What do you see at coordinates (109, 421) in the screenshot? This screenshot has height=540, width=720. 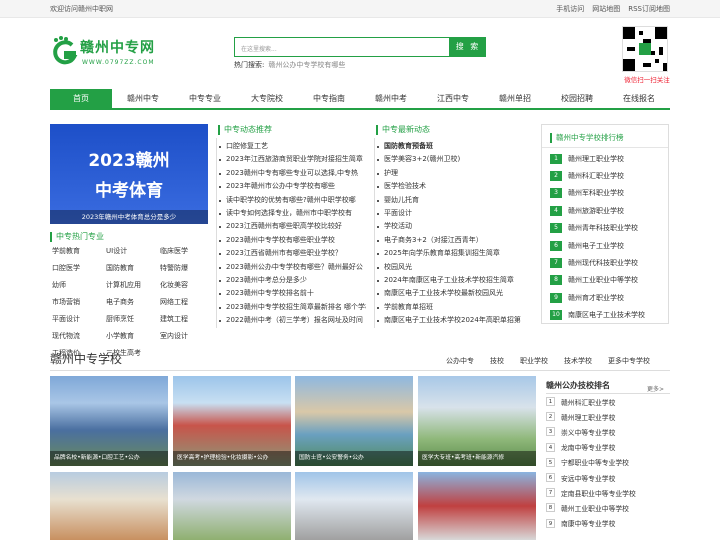 I see `school-card: 品牌名校•新能源•口腔工艺•公办` at bounding box center [109, 421].